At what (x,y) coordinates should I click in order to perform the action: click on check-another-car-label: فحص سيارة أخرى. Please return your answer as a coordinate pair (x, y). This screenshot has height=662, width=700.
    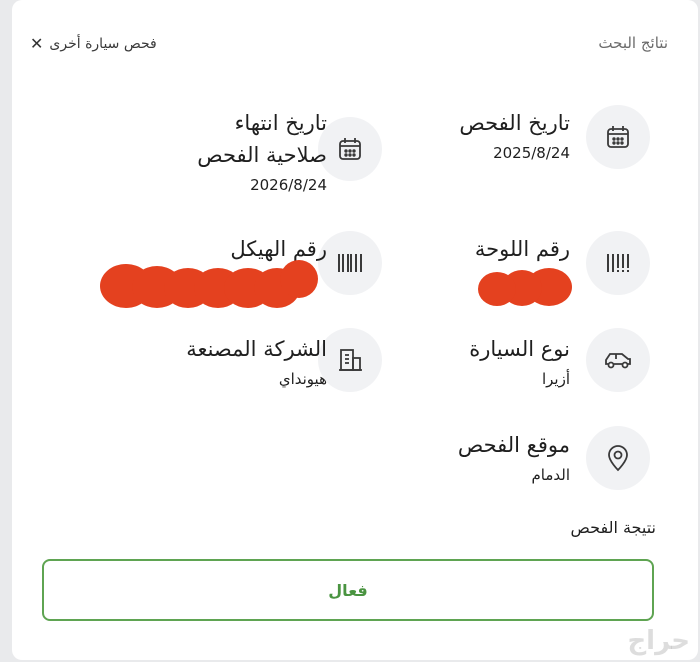
    Looking at the image, I should click on (103, 43).